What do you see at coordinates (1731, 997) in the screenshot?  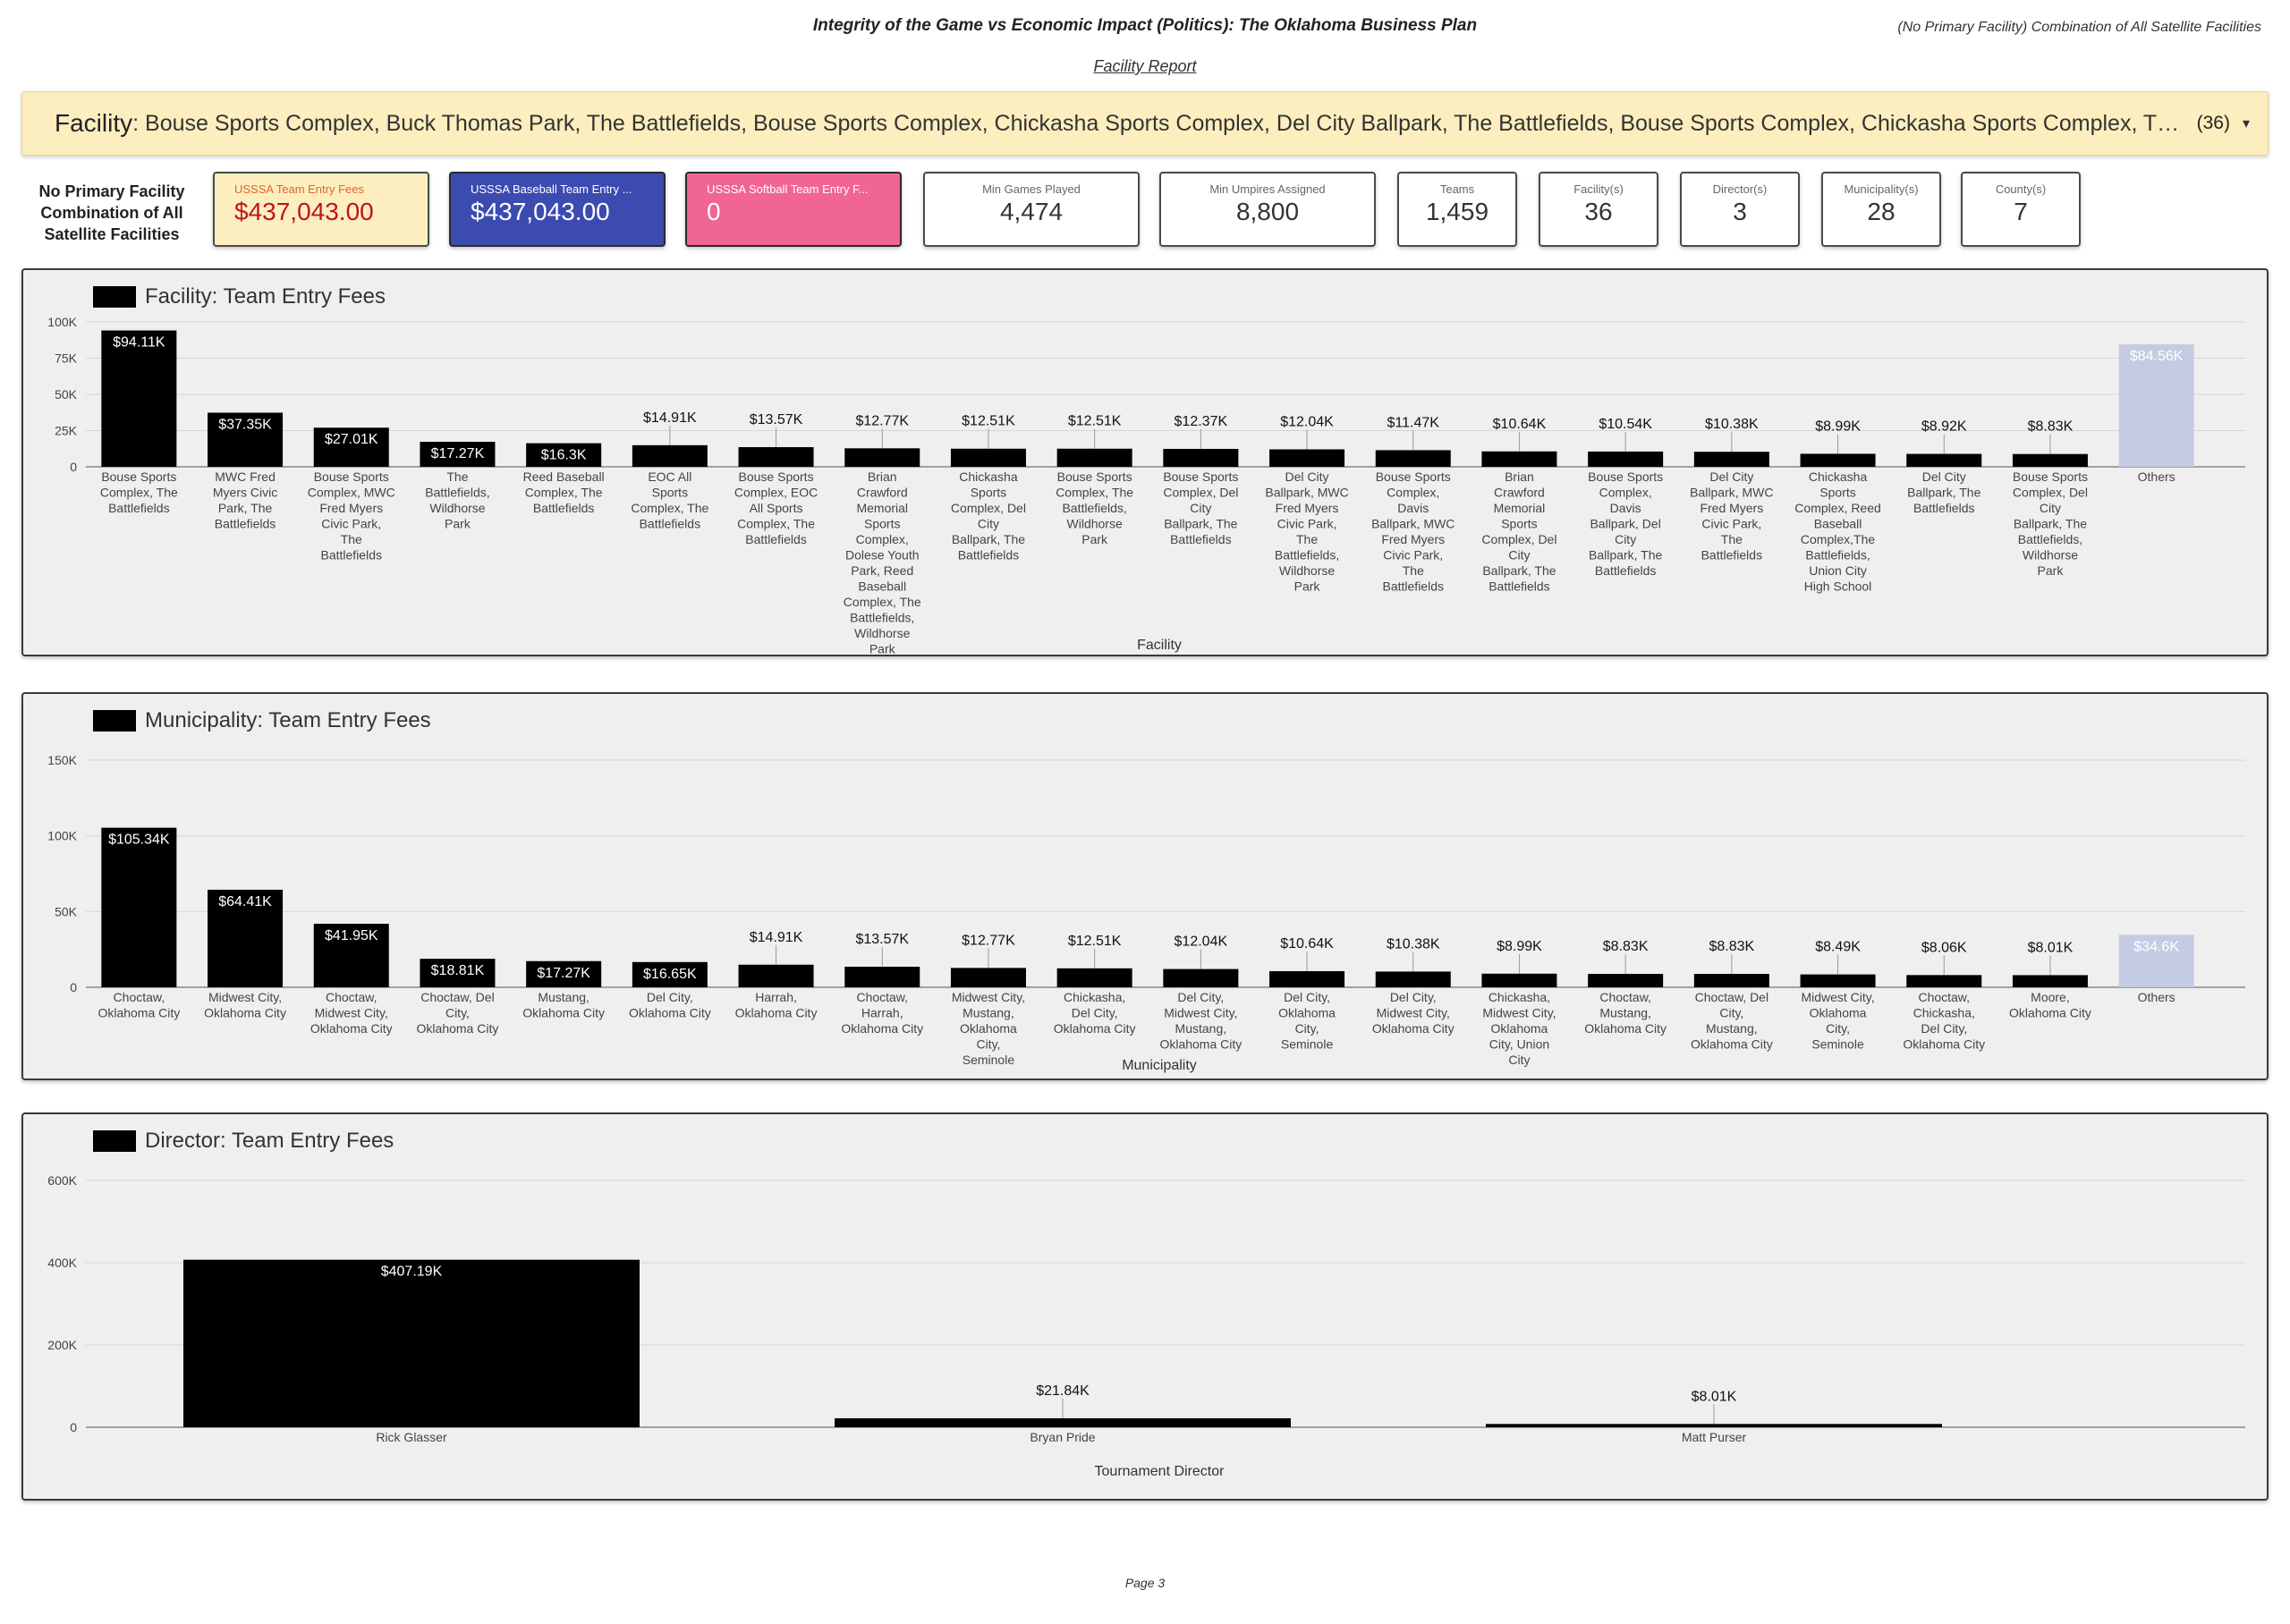 I see `x-tick-label: Choctaw, Del` at bounding box center [1731, 997].